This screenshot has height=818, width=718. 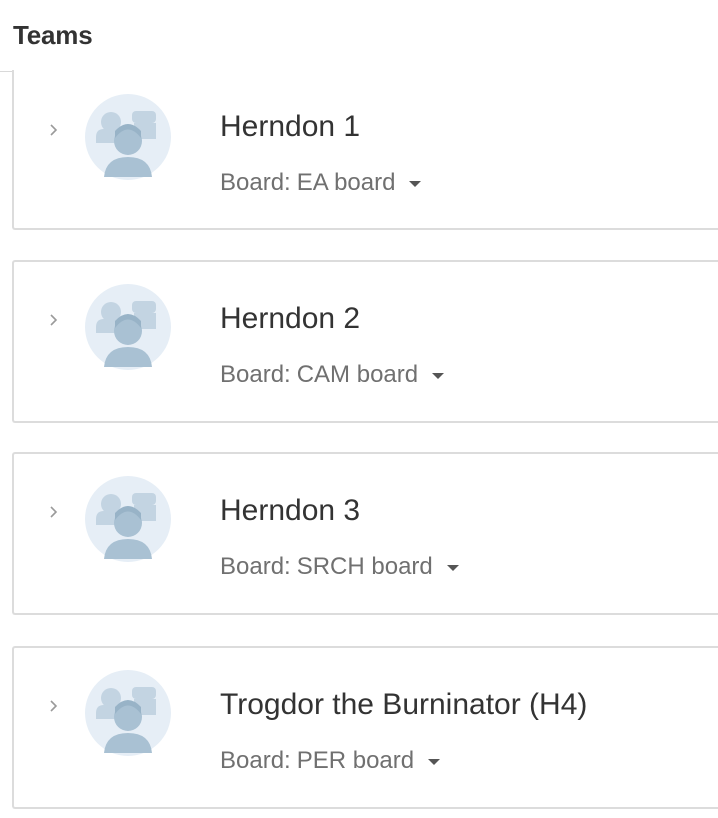 What do you see at coordinates (290, 511) in the screenshot?
I see `team-name: Herndon 3` at bounding box center [290, 511].